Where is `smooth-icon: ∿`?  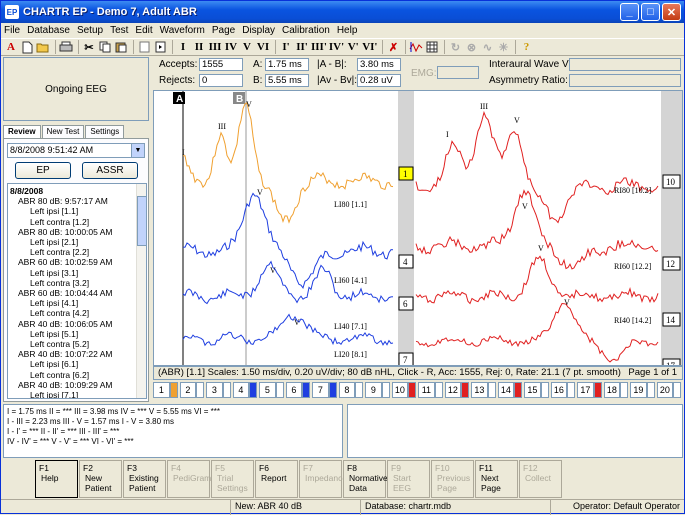 smooth-icon: ∿ is located at coordinates (487, 47).